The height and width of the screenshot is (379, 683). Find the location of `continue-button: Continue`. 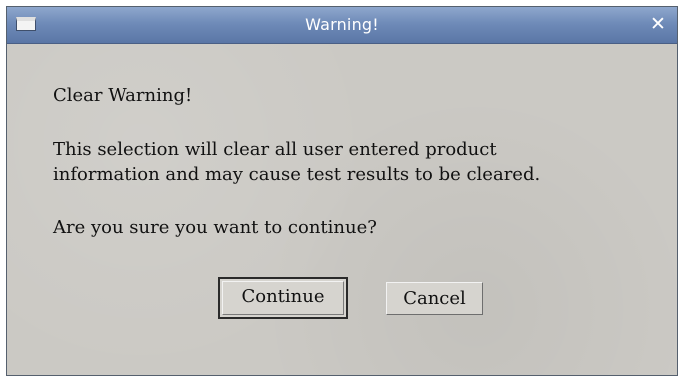

continue-button: Continue is located at coordinates (283, 298).